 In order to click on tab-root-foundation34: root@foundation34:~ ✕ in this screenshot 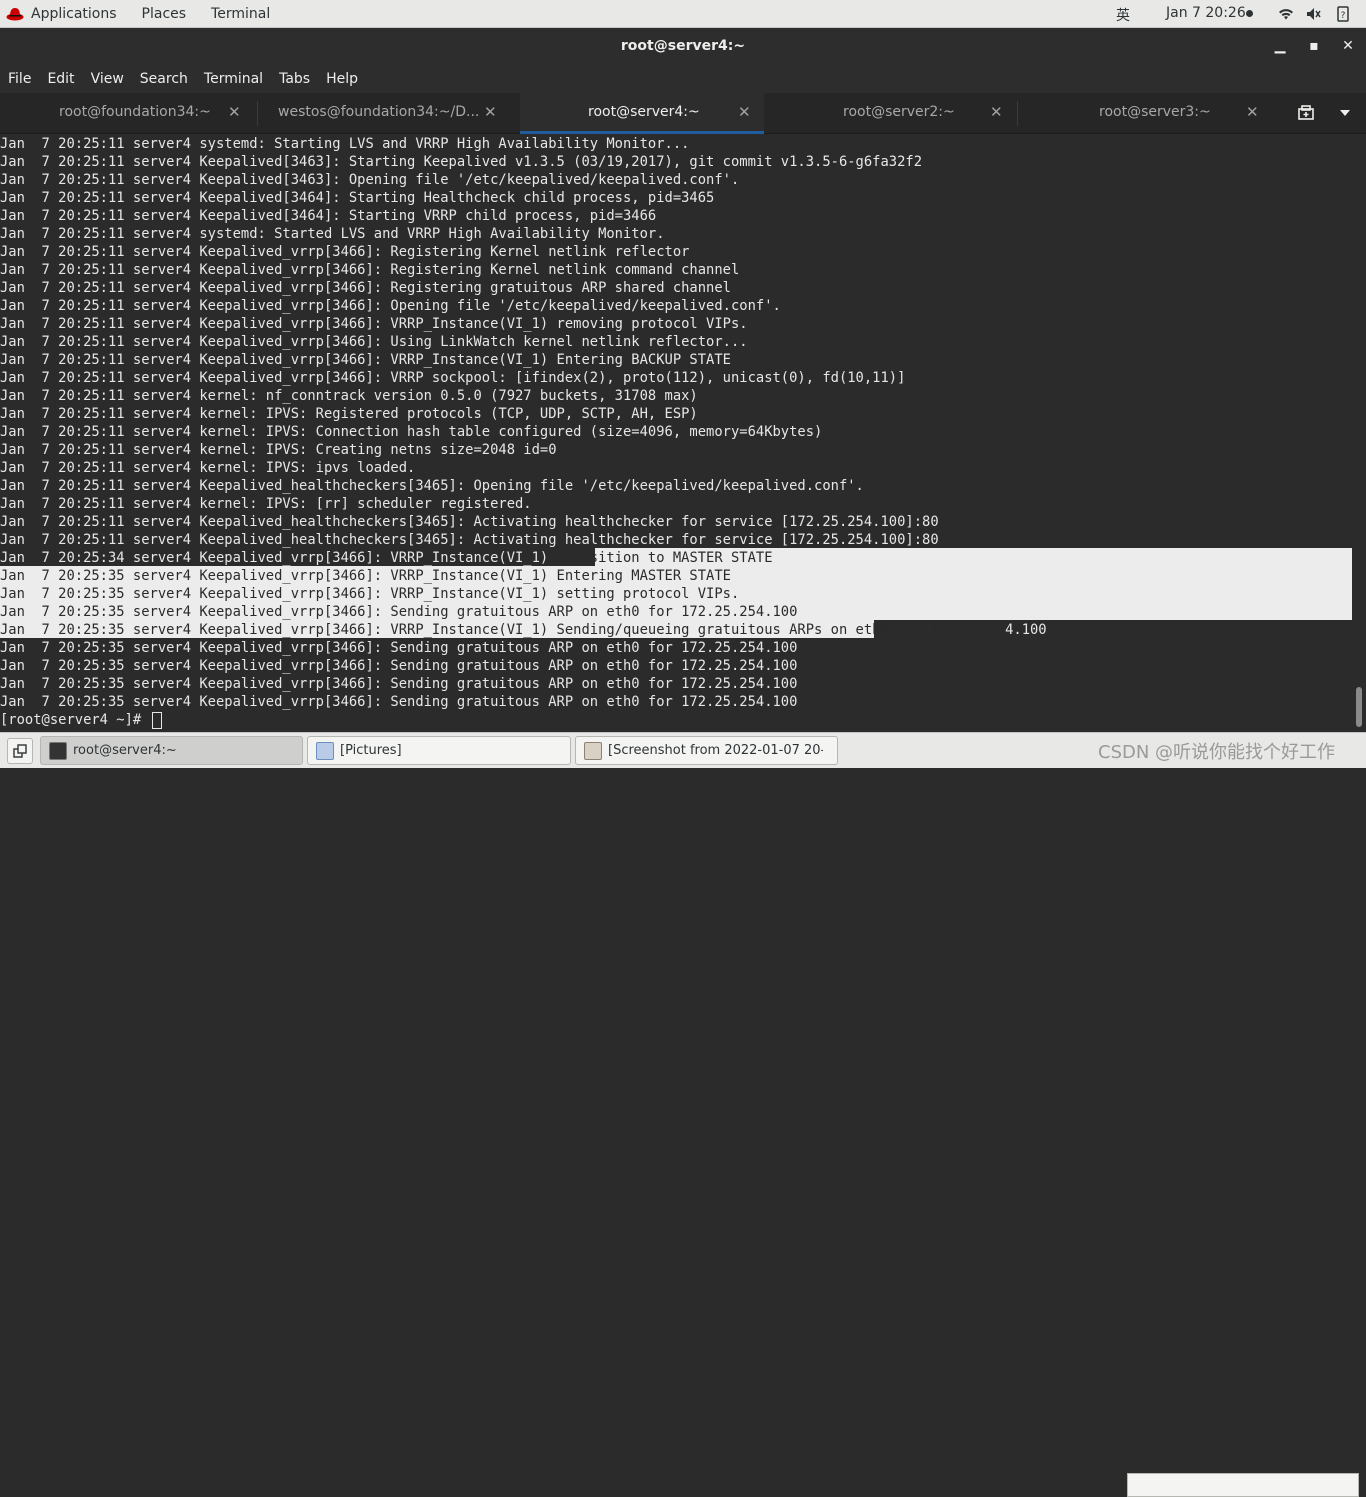, I will do `click(129, 113)`.